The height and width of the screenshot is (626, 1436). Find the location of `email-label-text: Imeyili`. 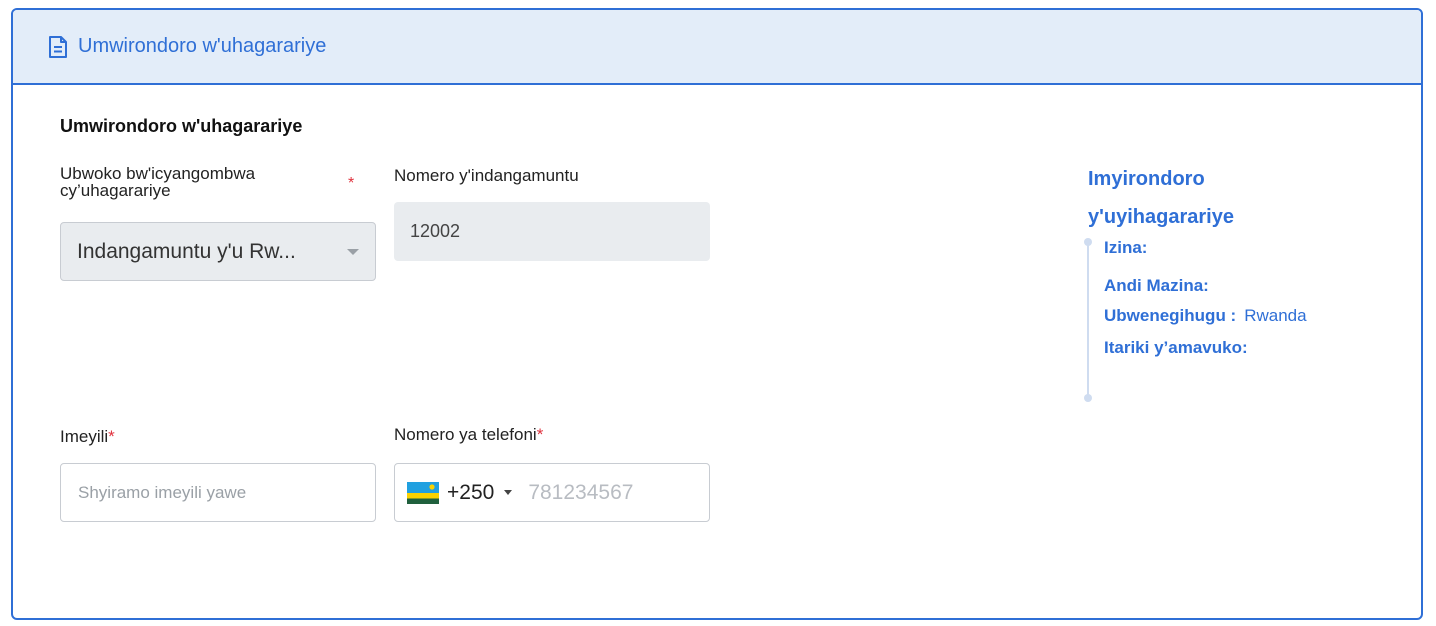

email-label-text: Imeyili is located at coordinates (84, 436).